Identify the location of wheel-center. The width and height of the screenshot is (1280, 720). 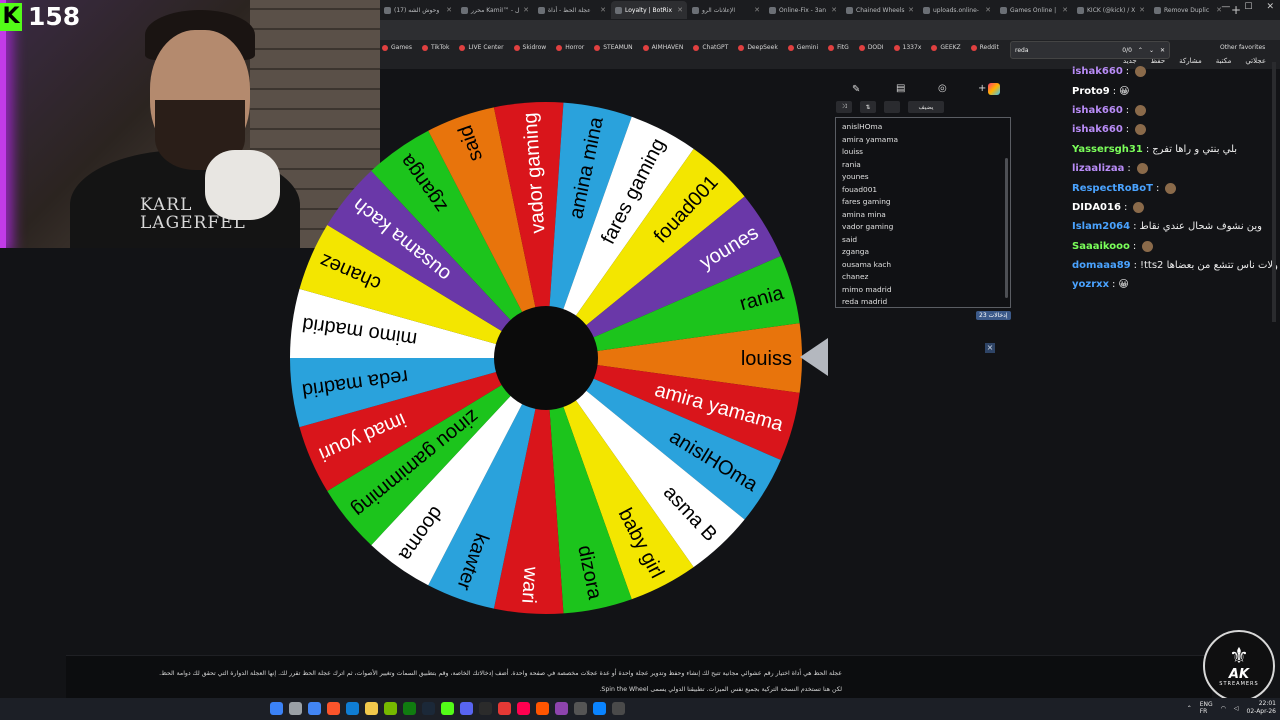
(546, 358).